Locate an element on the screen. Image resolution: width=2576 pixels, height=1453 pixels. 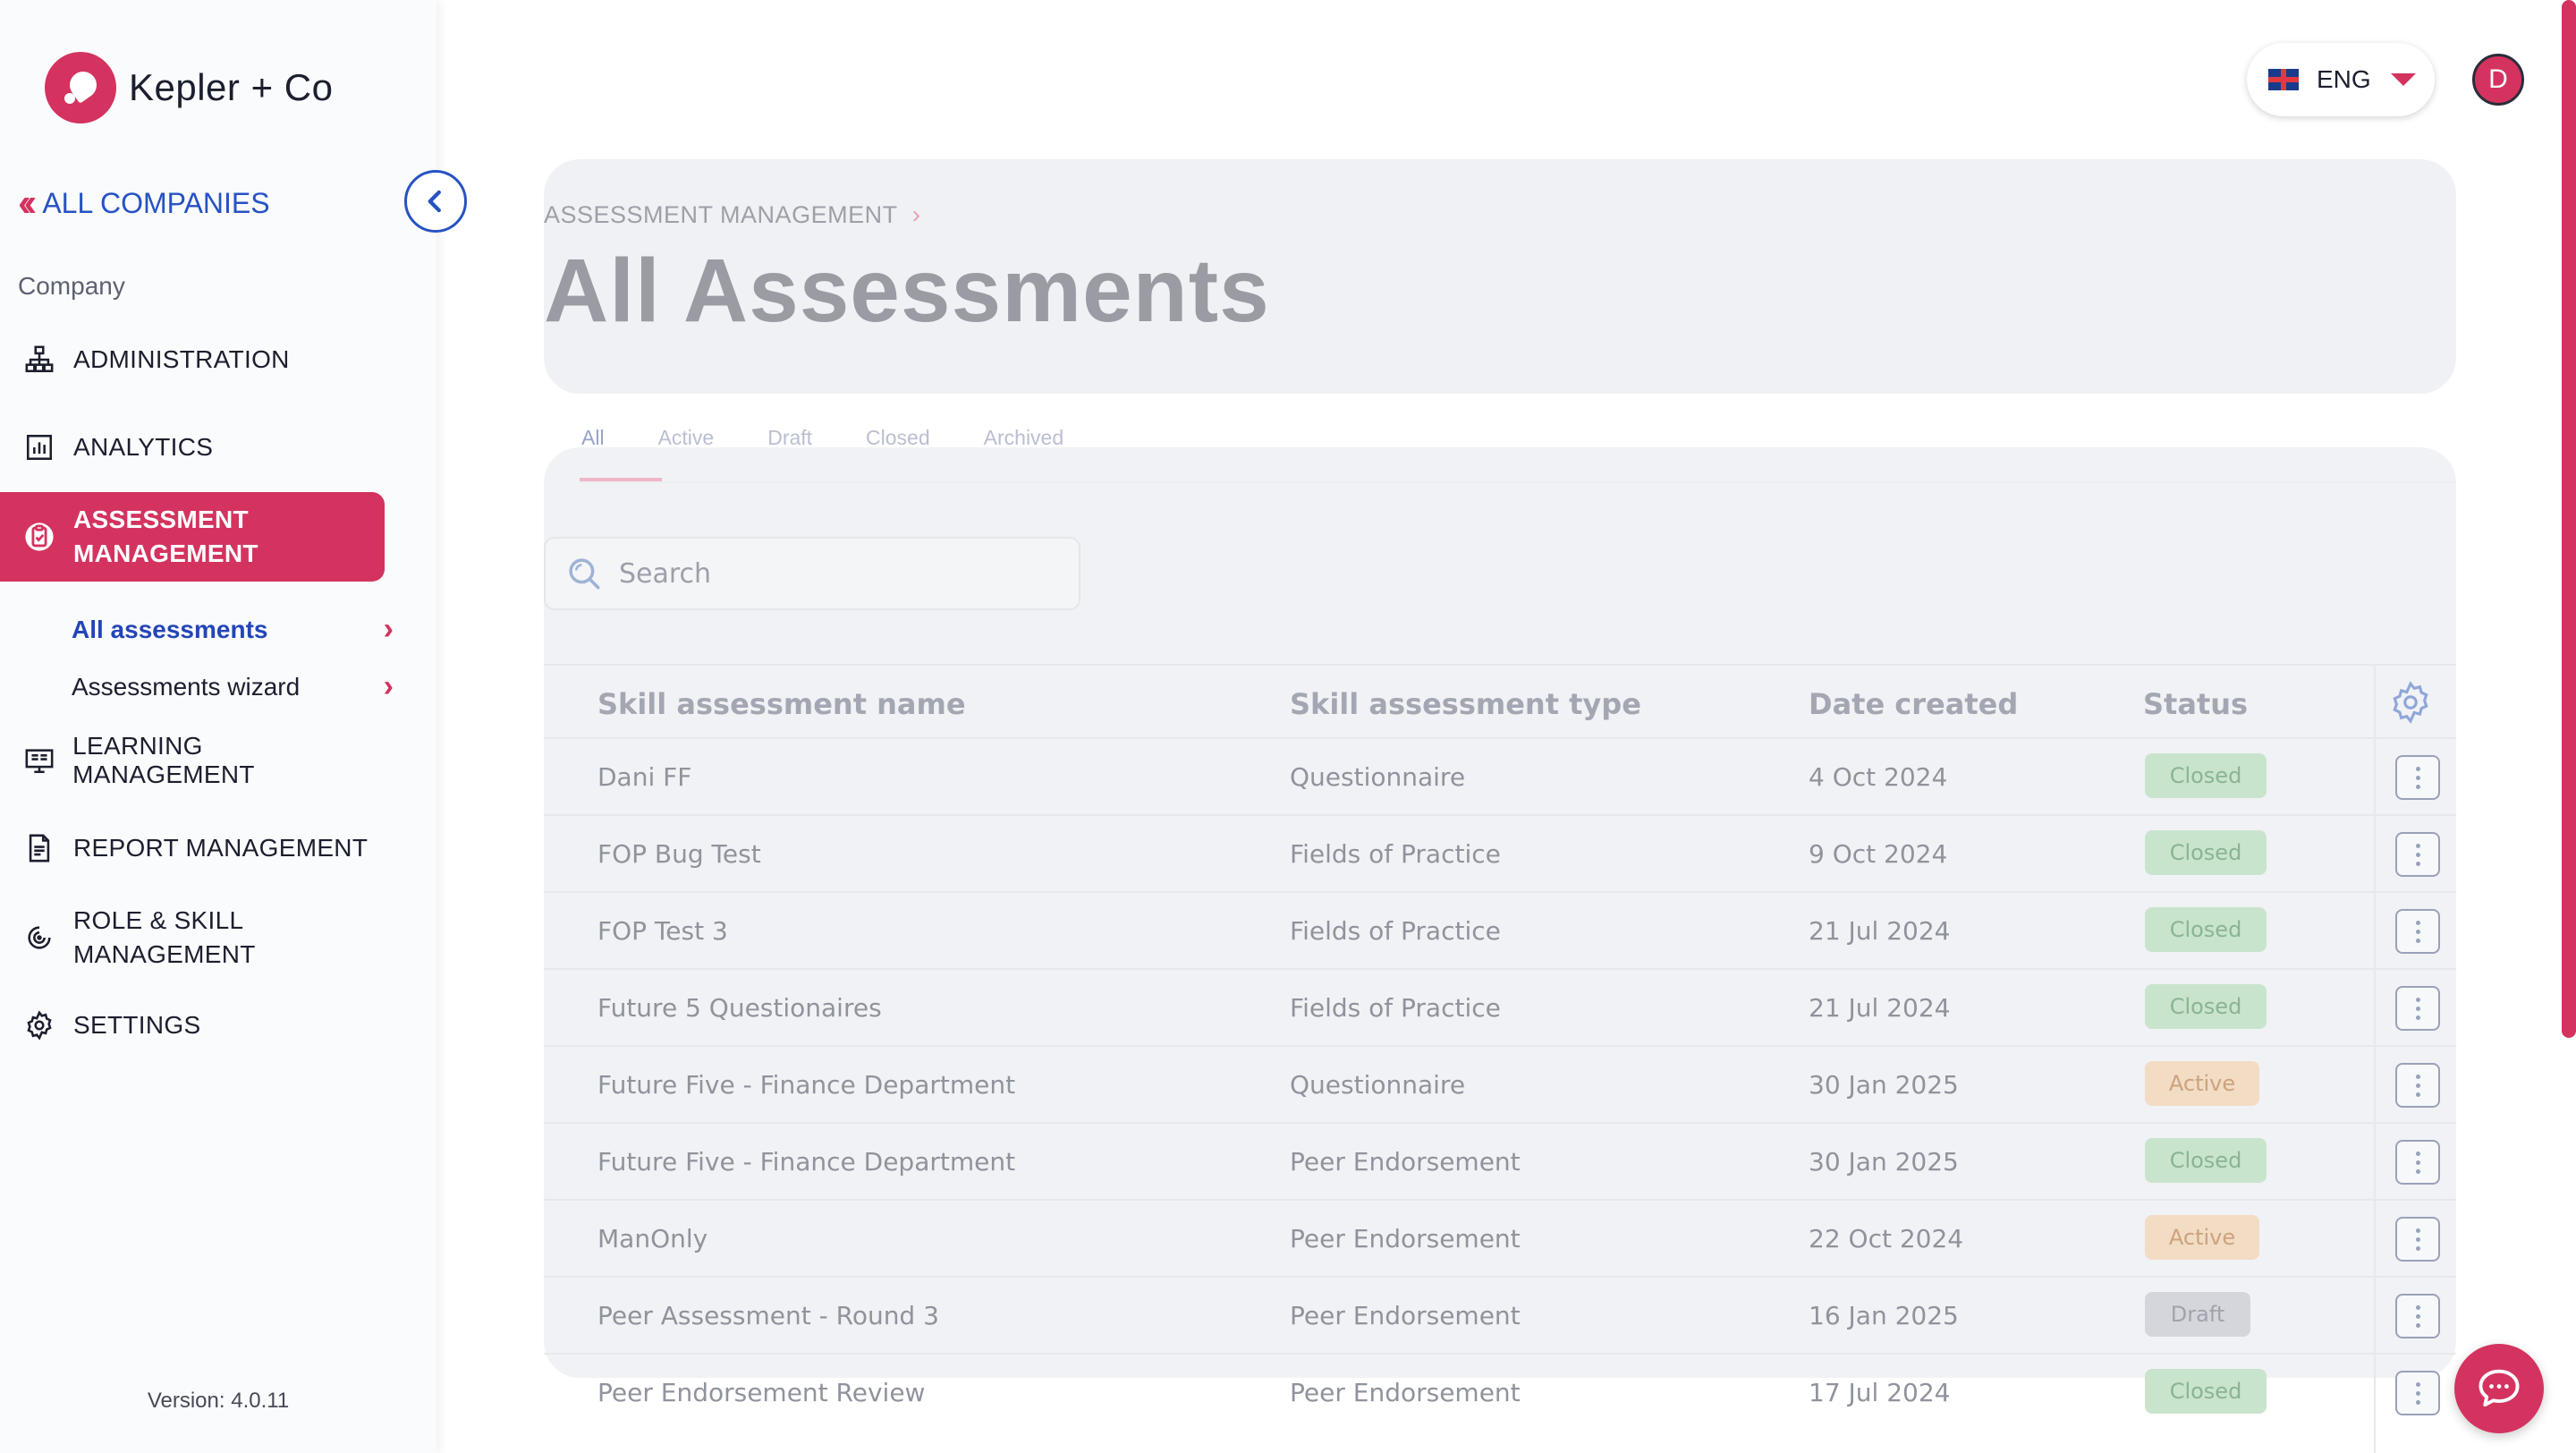
sidebar-item-settings: SETTINGS is located at coordinates (192, 1025).